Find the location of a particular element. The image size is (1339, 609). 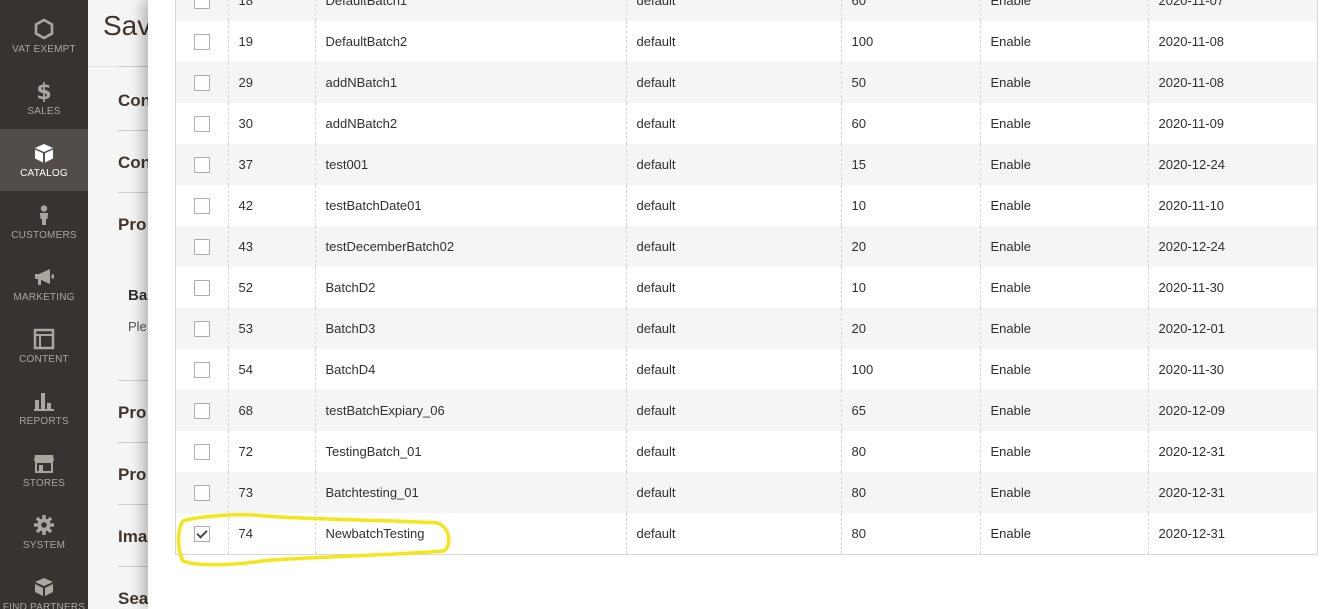

section-heading-6: Sea is located at coordinates (133, 599).